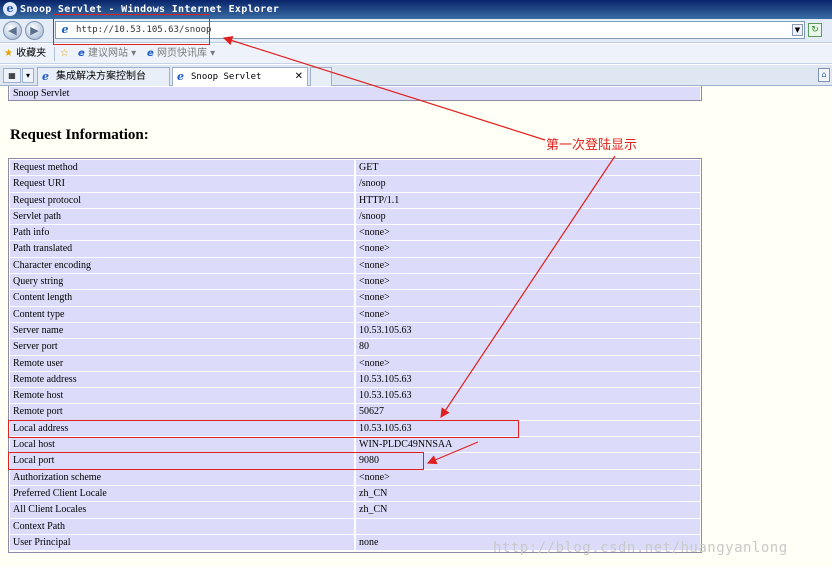 This screenshot has width=832, height=567. Describe the element at coordinates (416, 54) in the screenshot. I see `favorites-bar: ★ 收藏夹 ☆ e 建议网站 ▾ e 网页快讯库 ▾` at that location.